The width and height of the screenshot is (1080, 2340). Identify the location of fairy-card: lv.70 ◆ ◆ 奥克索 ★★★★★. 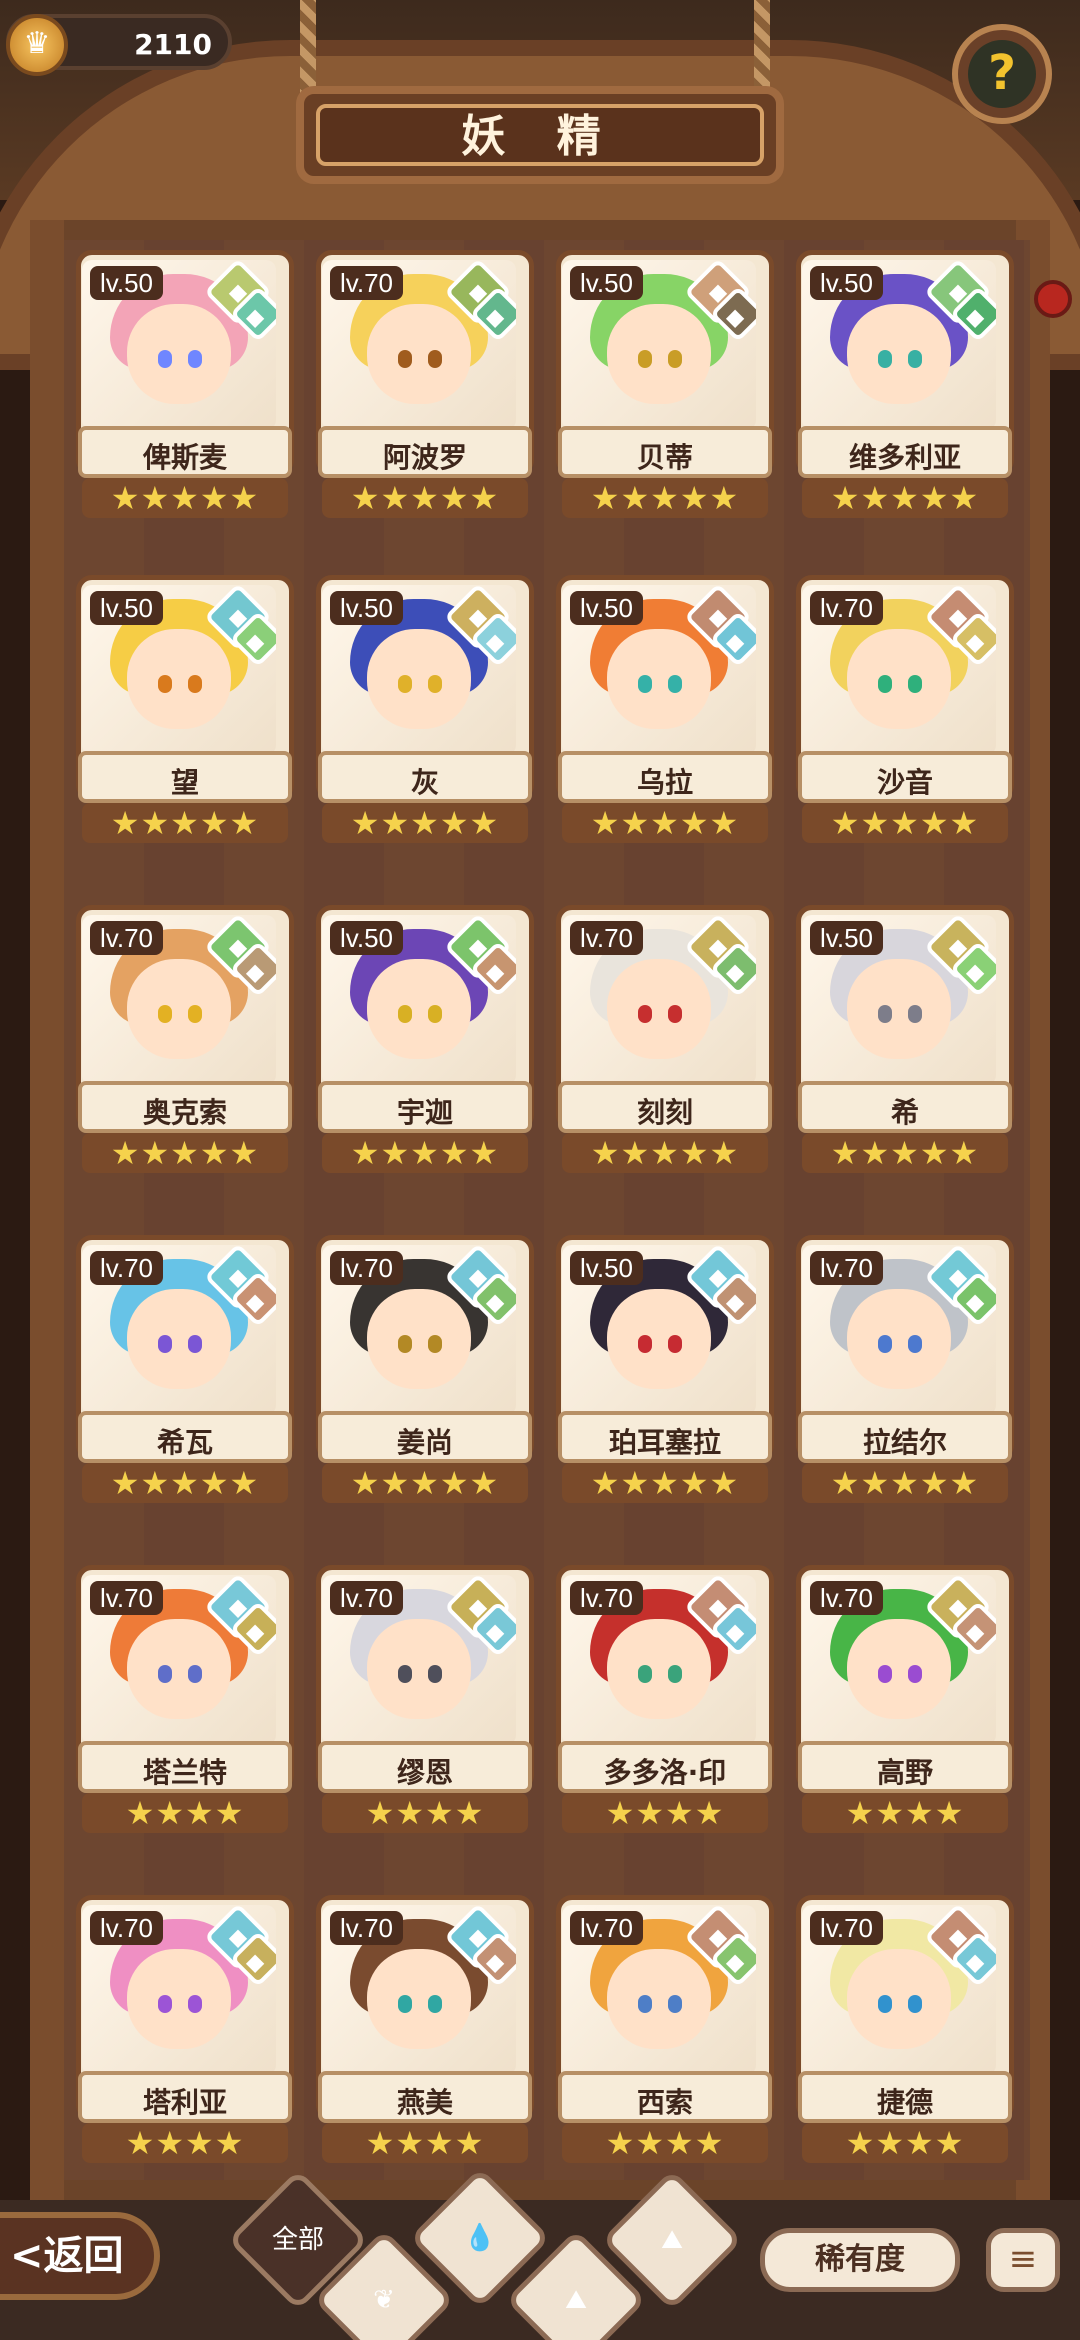
(185, 1039).